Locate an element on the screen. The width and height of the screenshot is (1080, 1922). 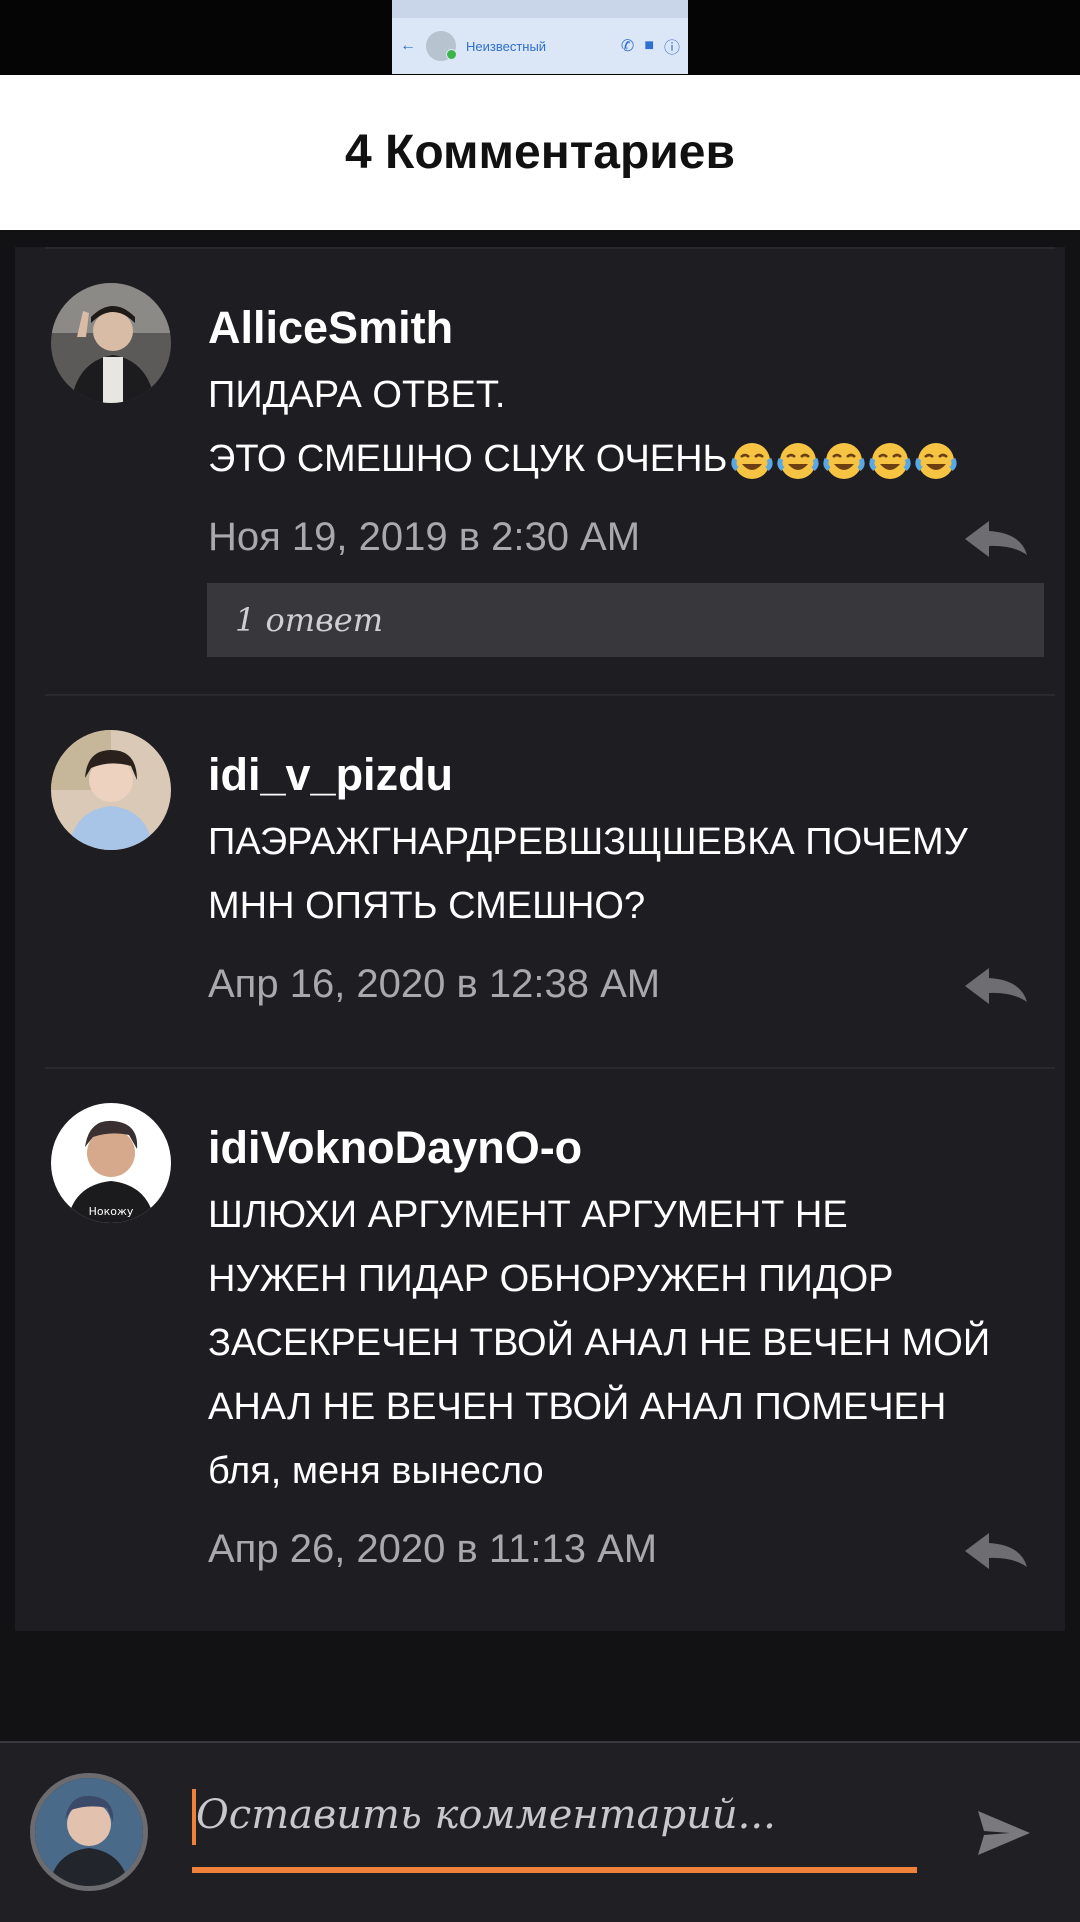
send-icon is located at coordinates (1004, 1833).